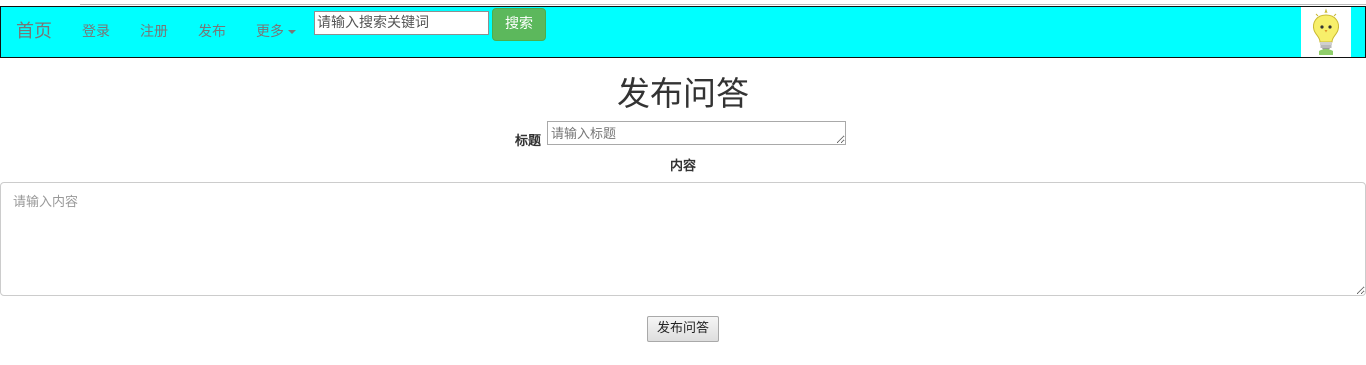  I want to click on nav-link-publish: 发布, so click(212, 32).